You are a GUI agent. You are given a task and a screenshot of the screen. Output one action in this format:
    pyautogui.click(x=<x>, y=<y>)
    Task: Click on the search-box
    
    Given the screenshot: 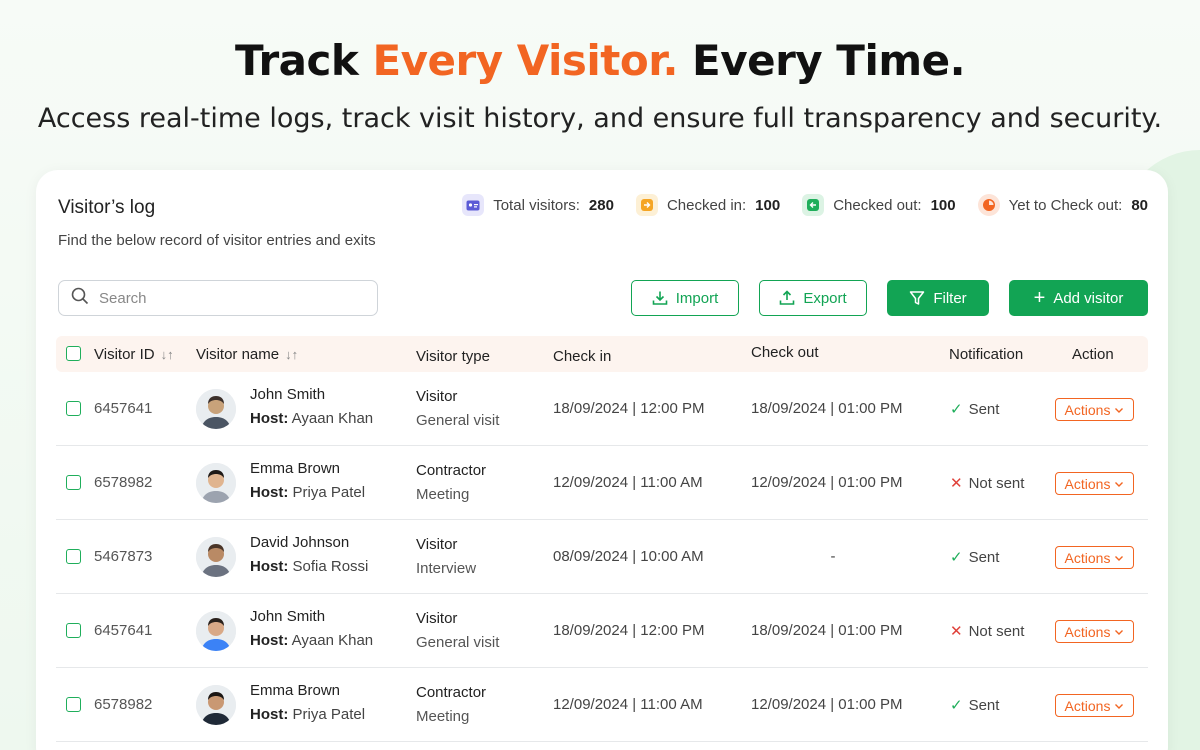 What is the action you would take?
    pyautogui.click(x=218, y=298)
    